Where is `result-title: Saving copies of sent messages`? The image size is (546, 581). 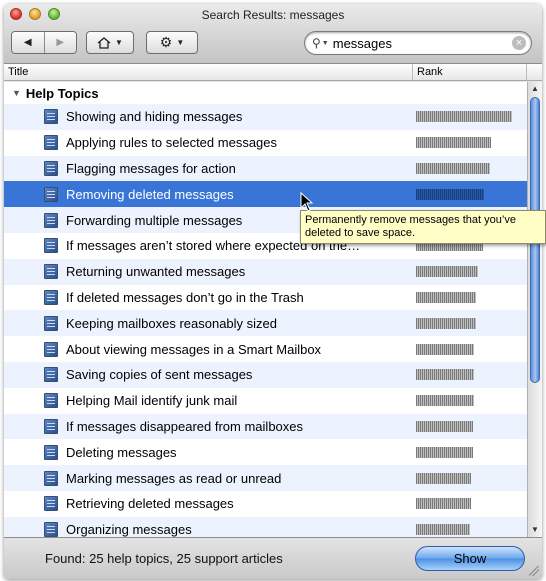
result-title: Saving copies of sent messages is located at coordinates (159, 375).